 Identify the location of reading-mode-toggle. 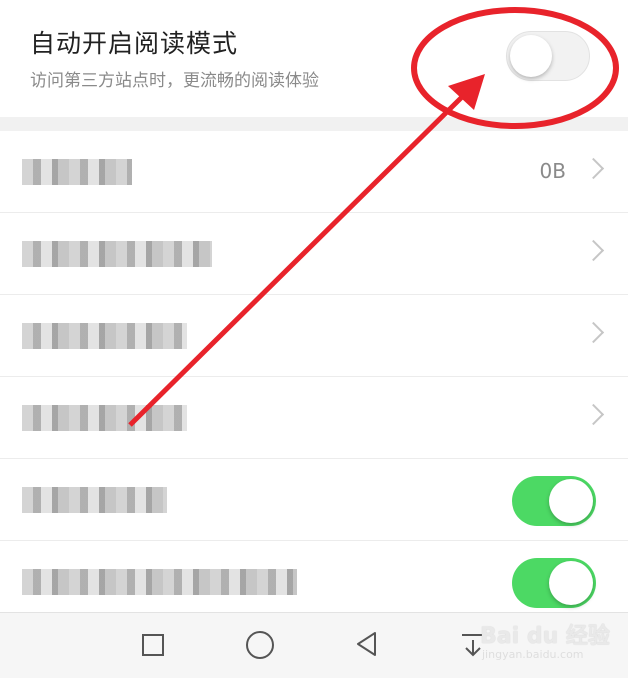
(548, 56).